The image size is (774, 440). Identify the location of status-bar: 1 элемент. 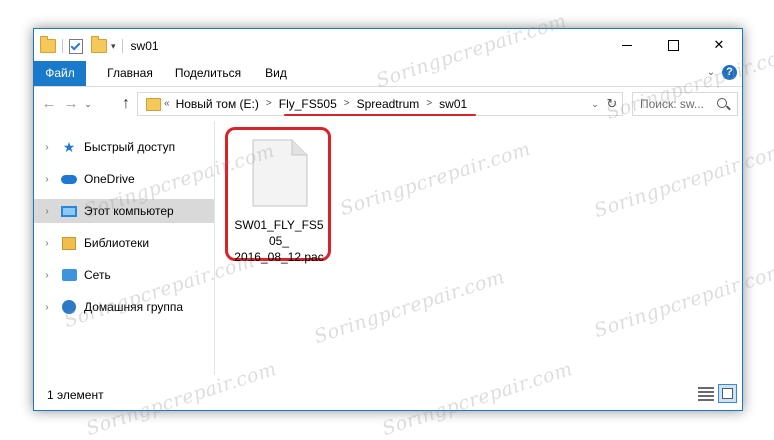
(388, 393).